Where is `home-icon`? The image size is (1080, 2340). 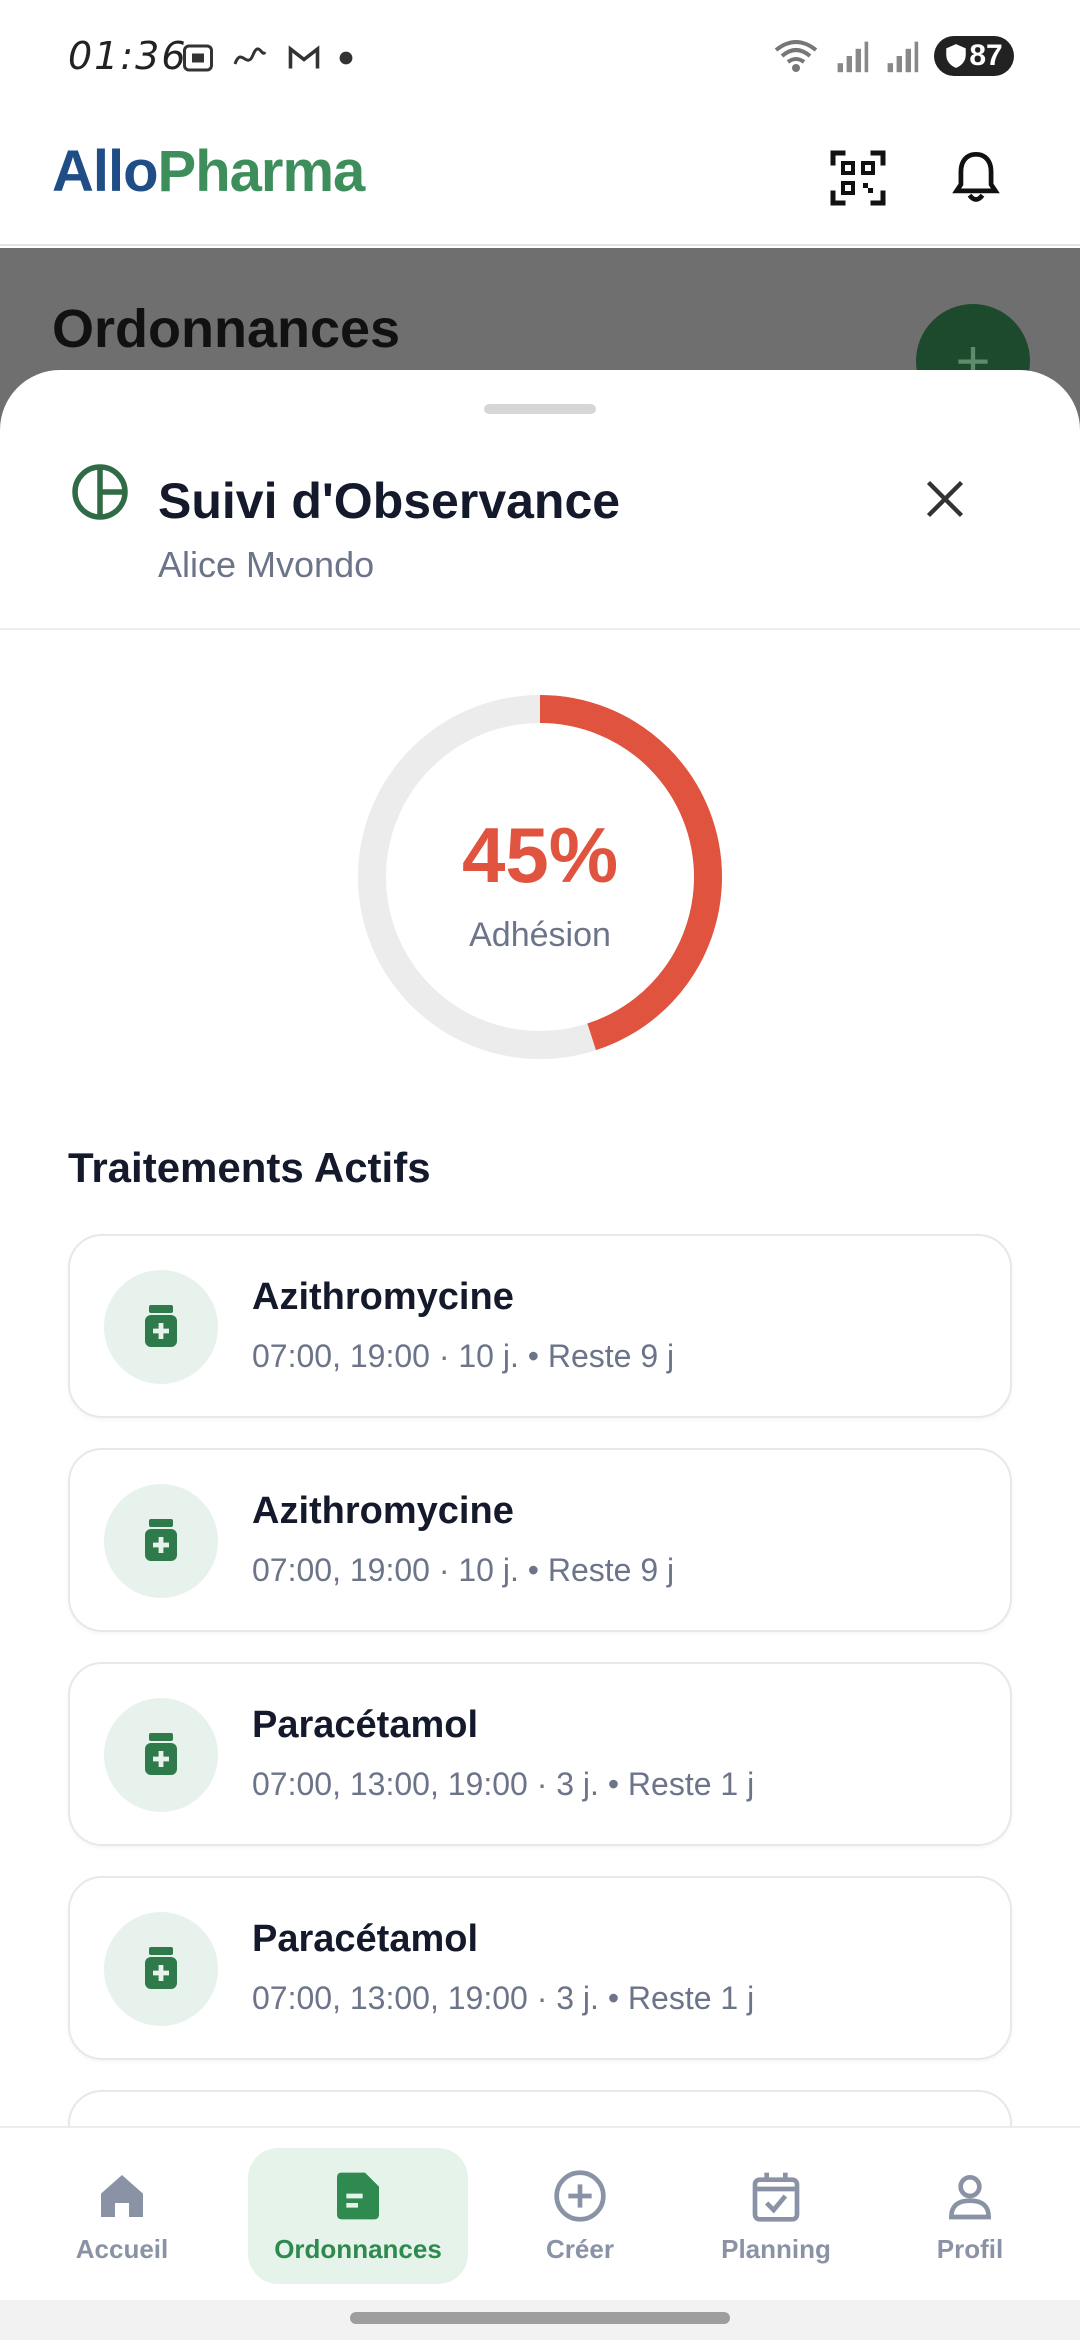
home-icon is located at coordinates (122, 2195).